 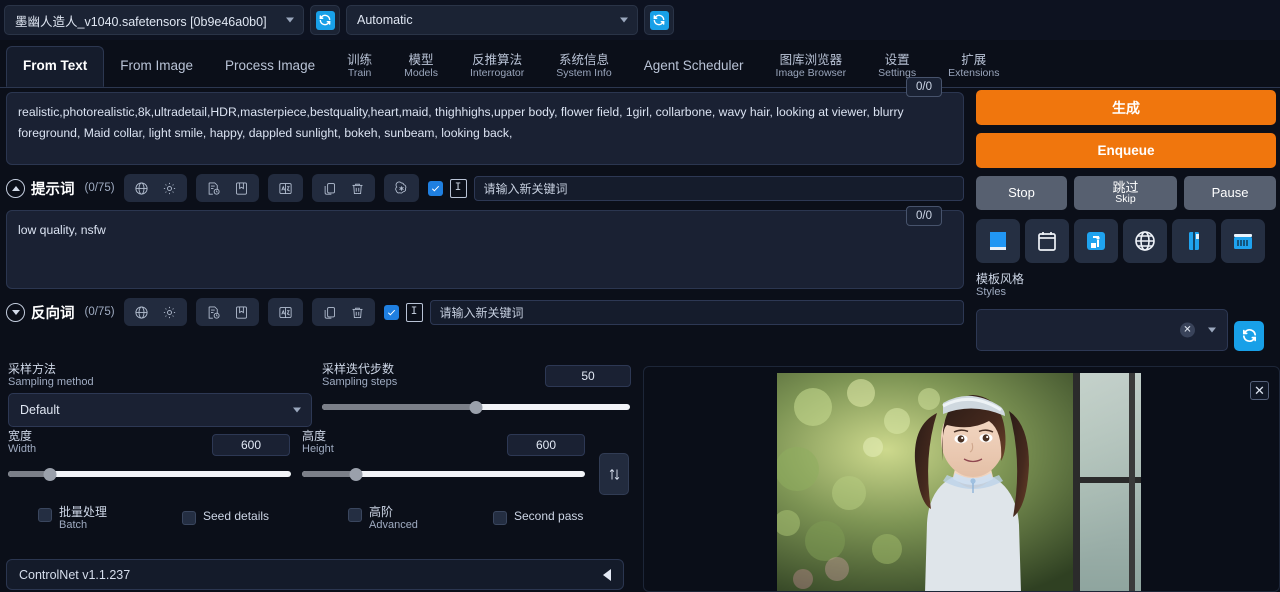 I want to click on checkbox-label: Second pass, so click(x=549, y=516).